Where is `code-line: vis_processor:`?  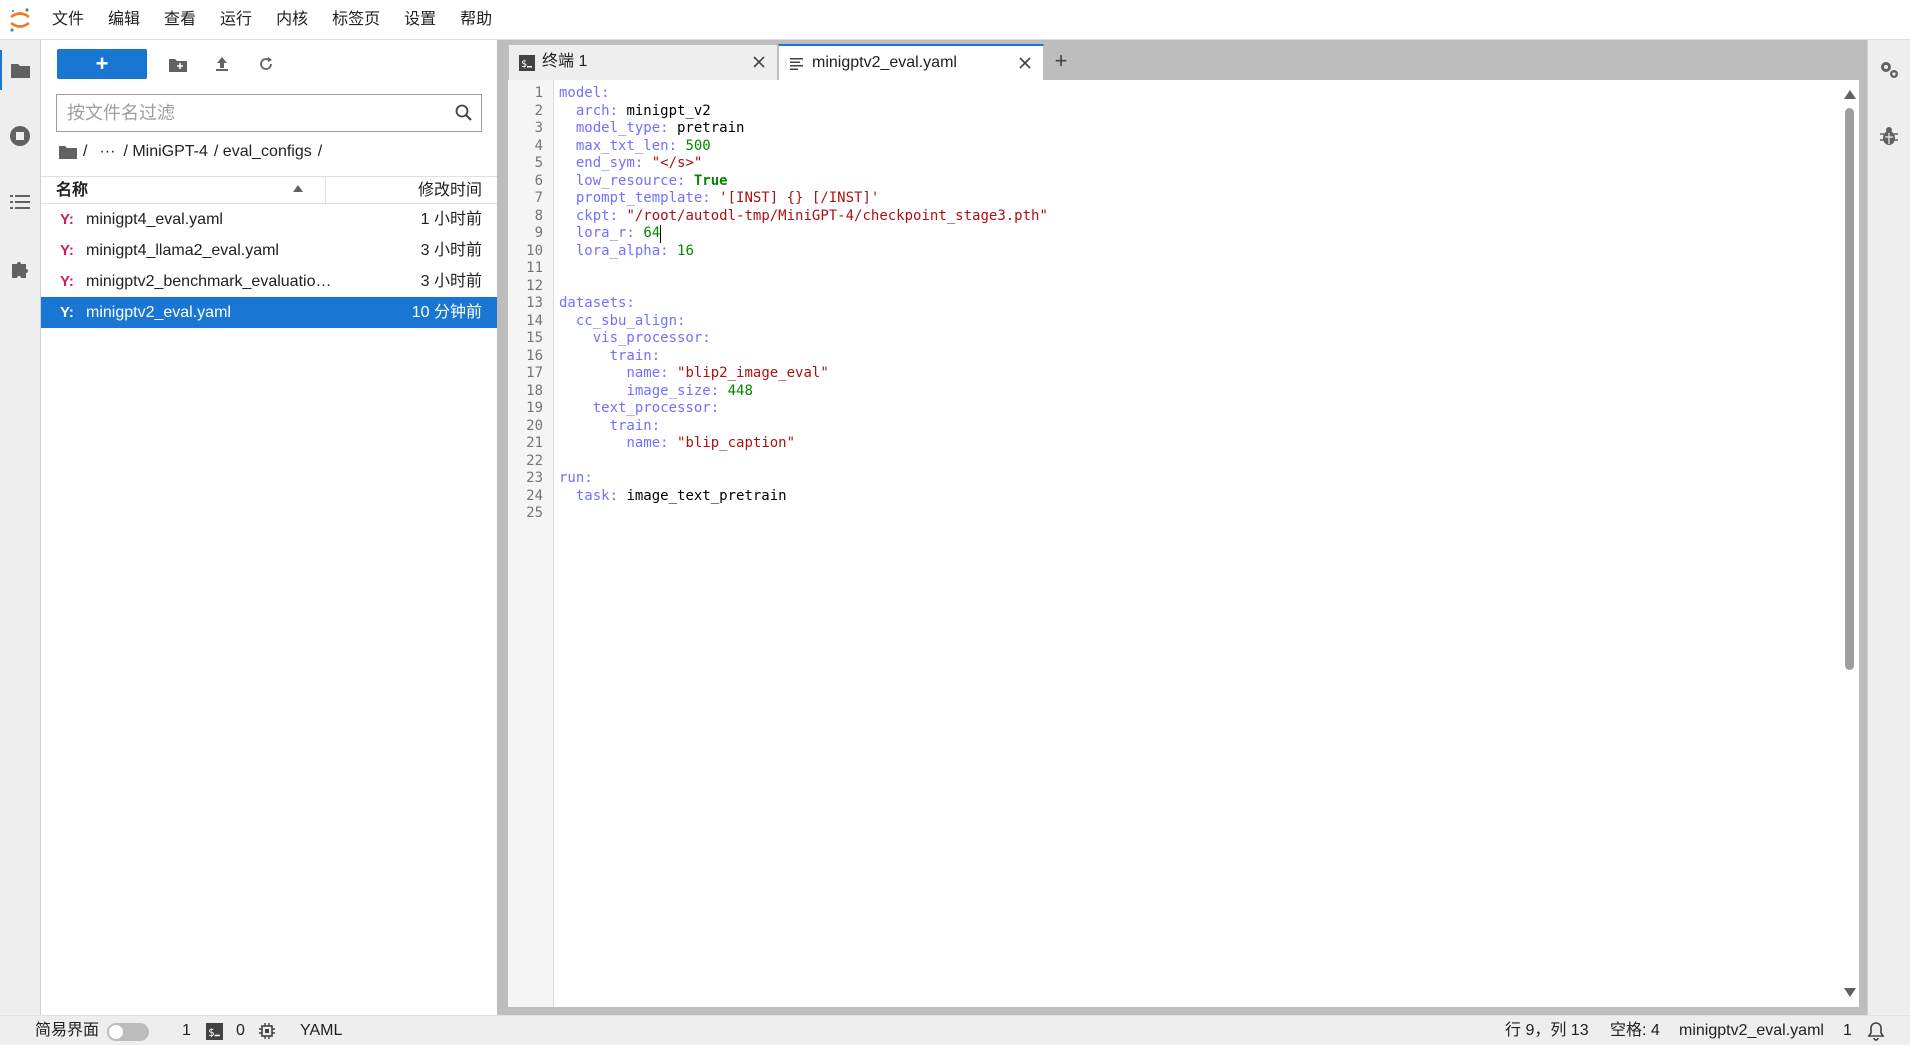 code-line: vis_processor: is located at coordinates (635, 338).